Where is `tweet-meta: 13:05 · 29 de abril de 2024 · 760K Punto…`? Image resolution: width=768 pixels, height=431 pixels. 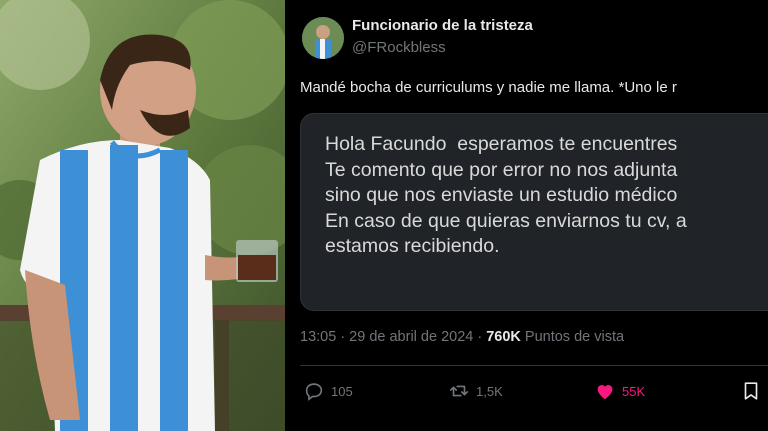 tweet-meta: 13:05 · 29 de abril de 2024 · 760K Punto… is located at coordinates (462, 337).